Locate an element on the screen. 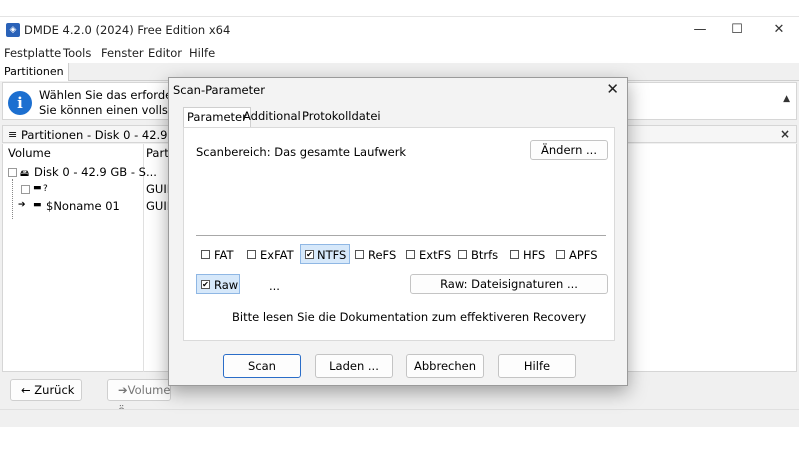 Image resolution: width=799 pixels, height=450 pixels. checkbox-label: Raw is located at coordinates (226, 285).